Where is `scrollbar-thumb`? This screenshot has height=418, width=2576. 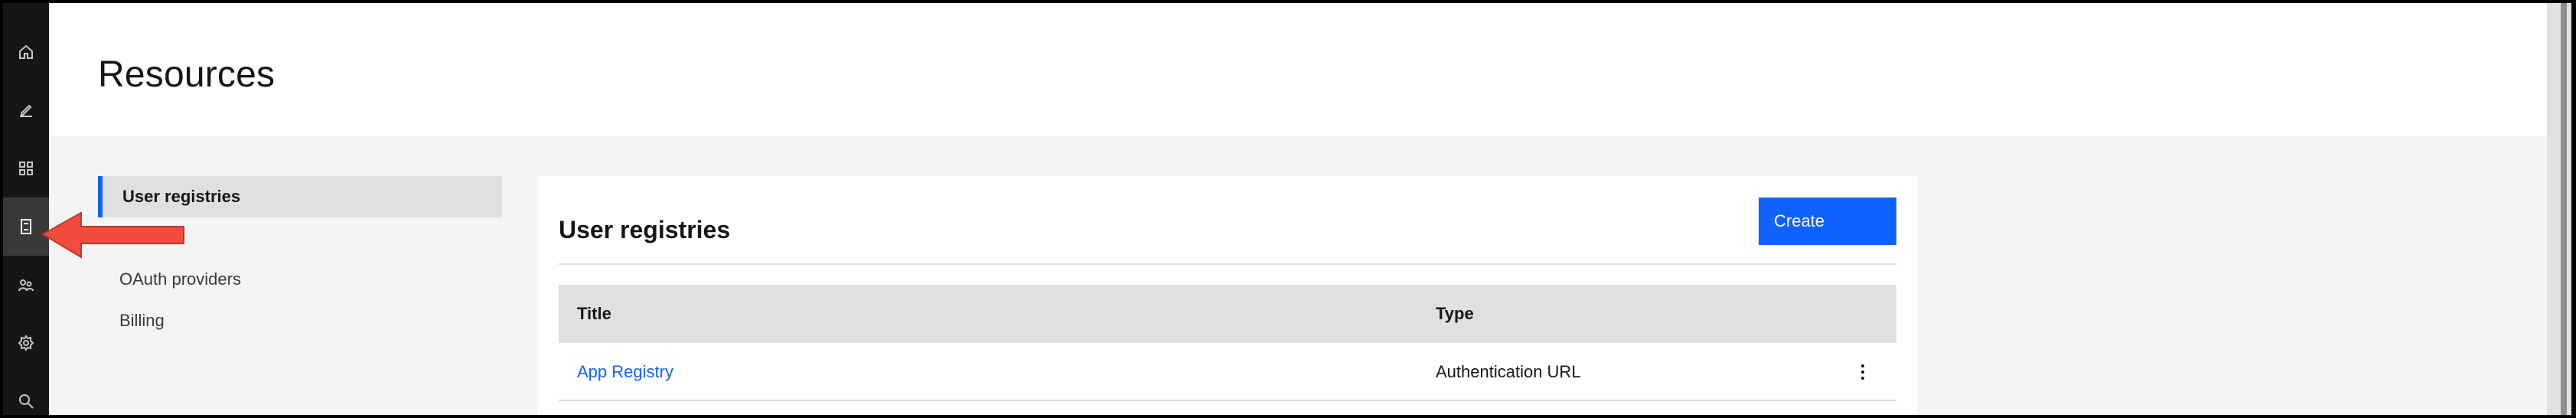
scrollbar-thumb is located at coordinates (2564, 209).